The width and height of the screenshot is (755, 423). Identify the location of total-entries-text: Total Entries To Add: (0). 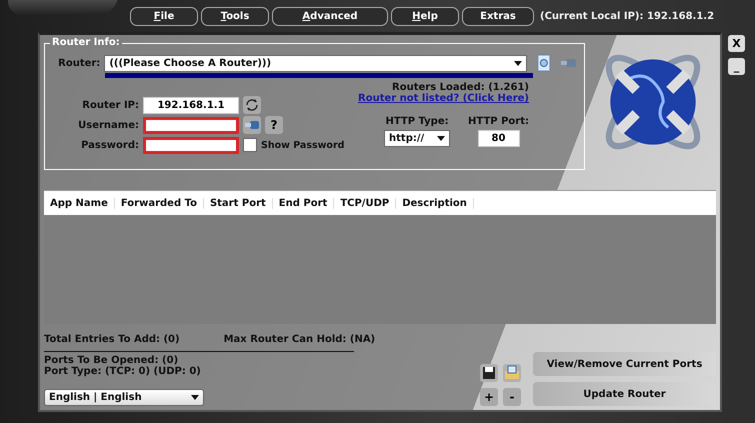
(112, 339).